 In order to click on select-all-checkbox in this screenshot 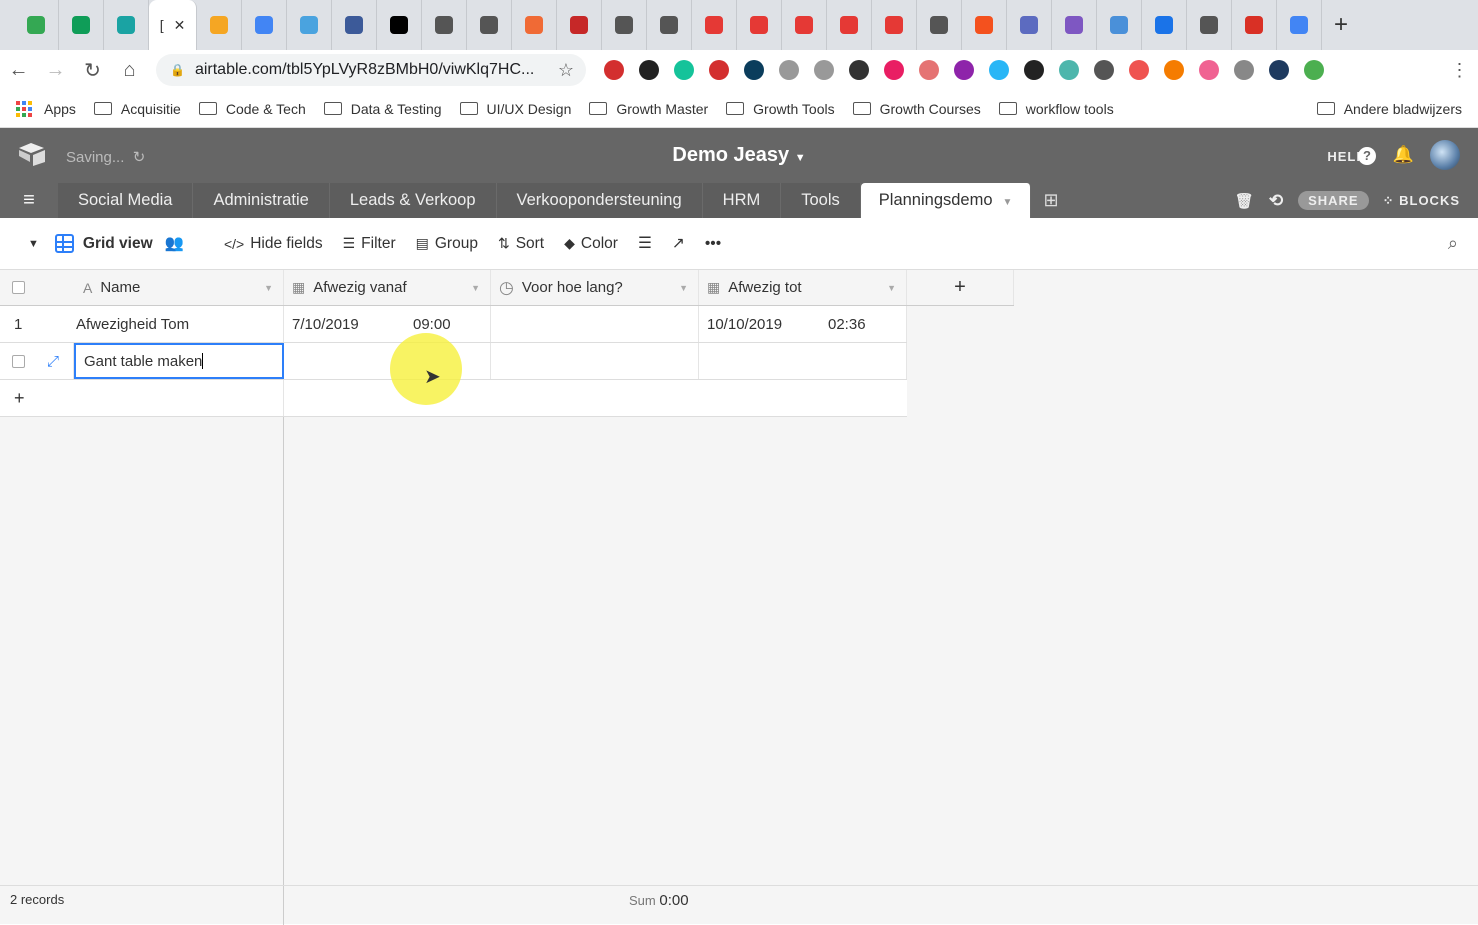, I will do `click(18, 287)`.